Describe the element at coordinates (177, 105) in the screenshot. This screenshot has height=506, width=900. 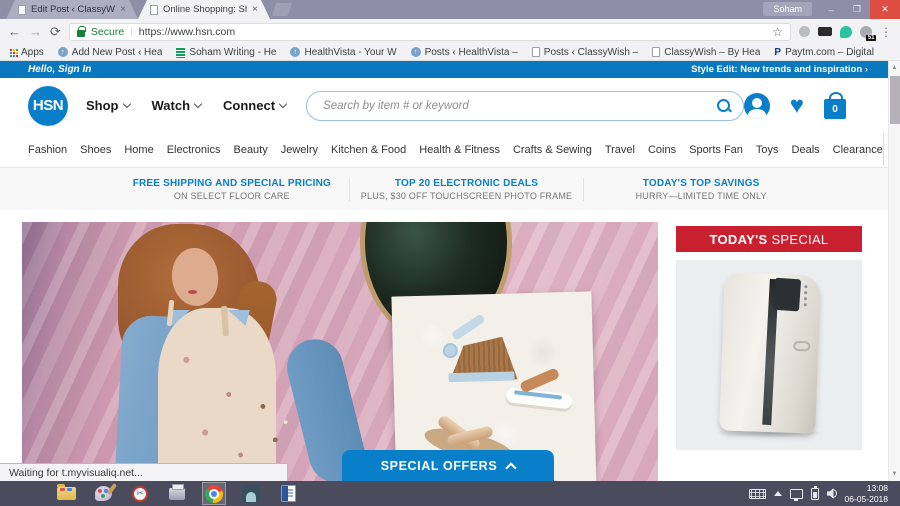
I see `menu-watch: Watch` at that location.